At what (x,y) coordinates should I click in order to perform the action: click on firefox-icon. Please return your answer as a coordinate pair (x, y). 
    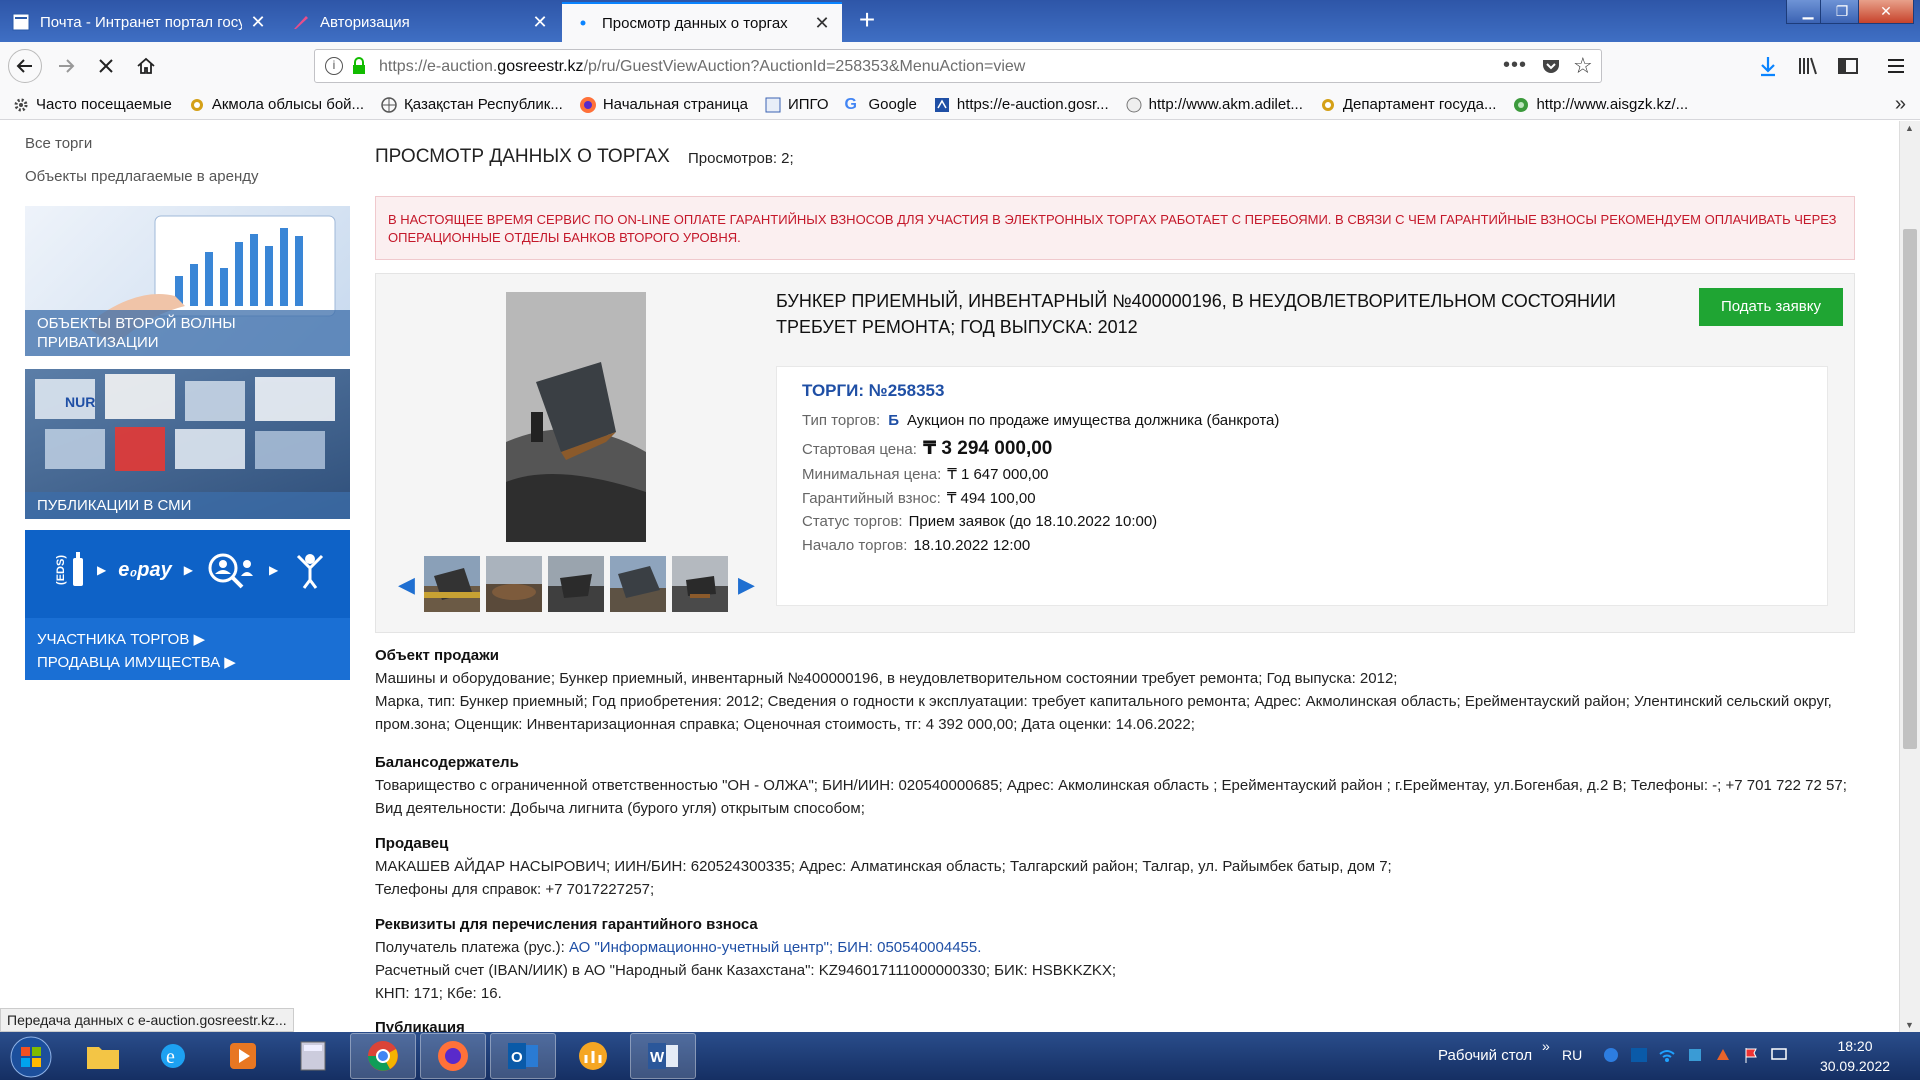
    Looking at the image, I should click on (588, 105).